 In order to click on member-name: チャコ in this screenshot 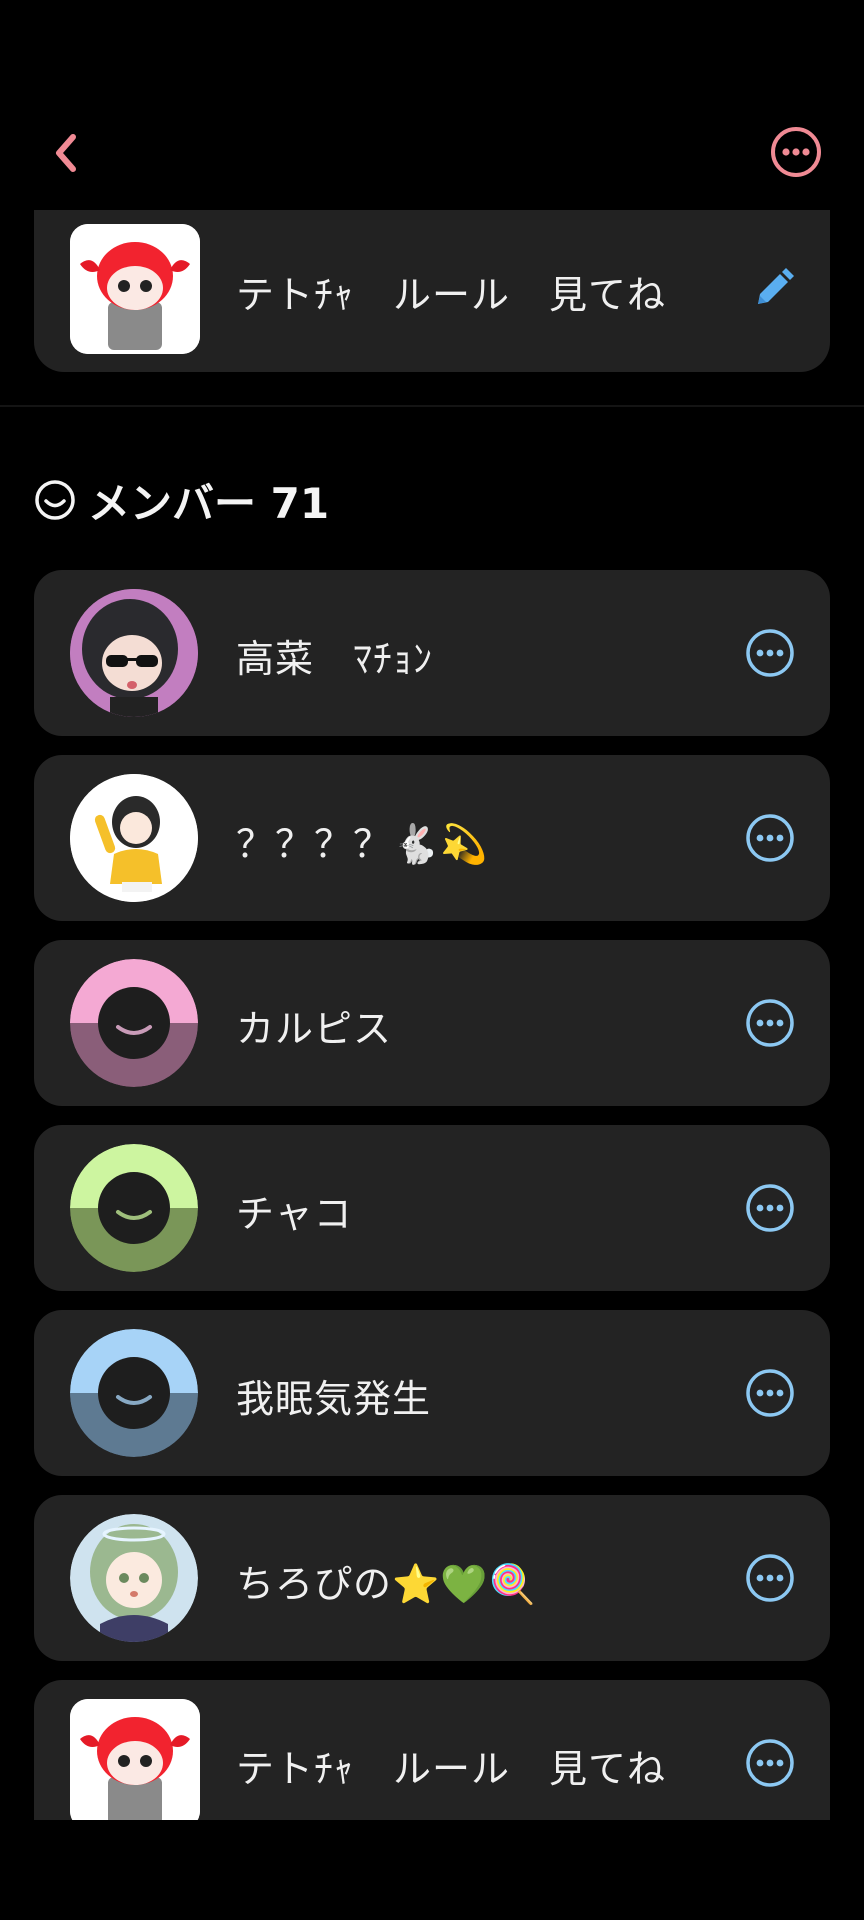, I will do `click(294, 1214)`.